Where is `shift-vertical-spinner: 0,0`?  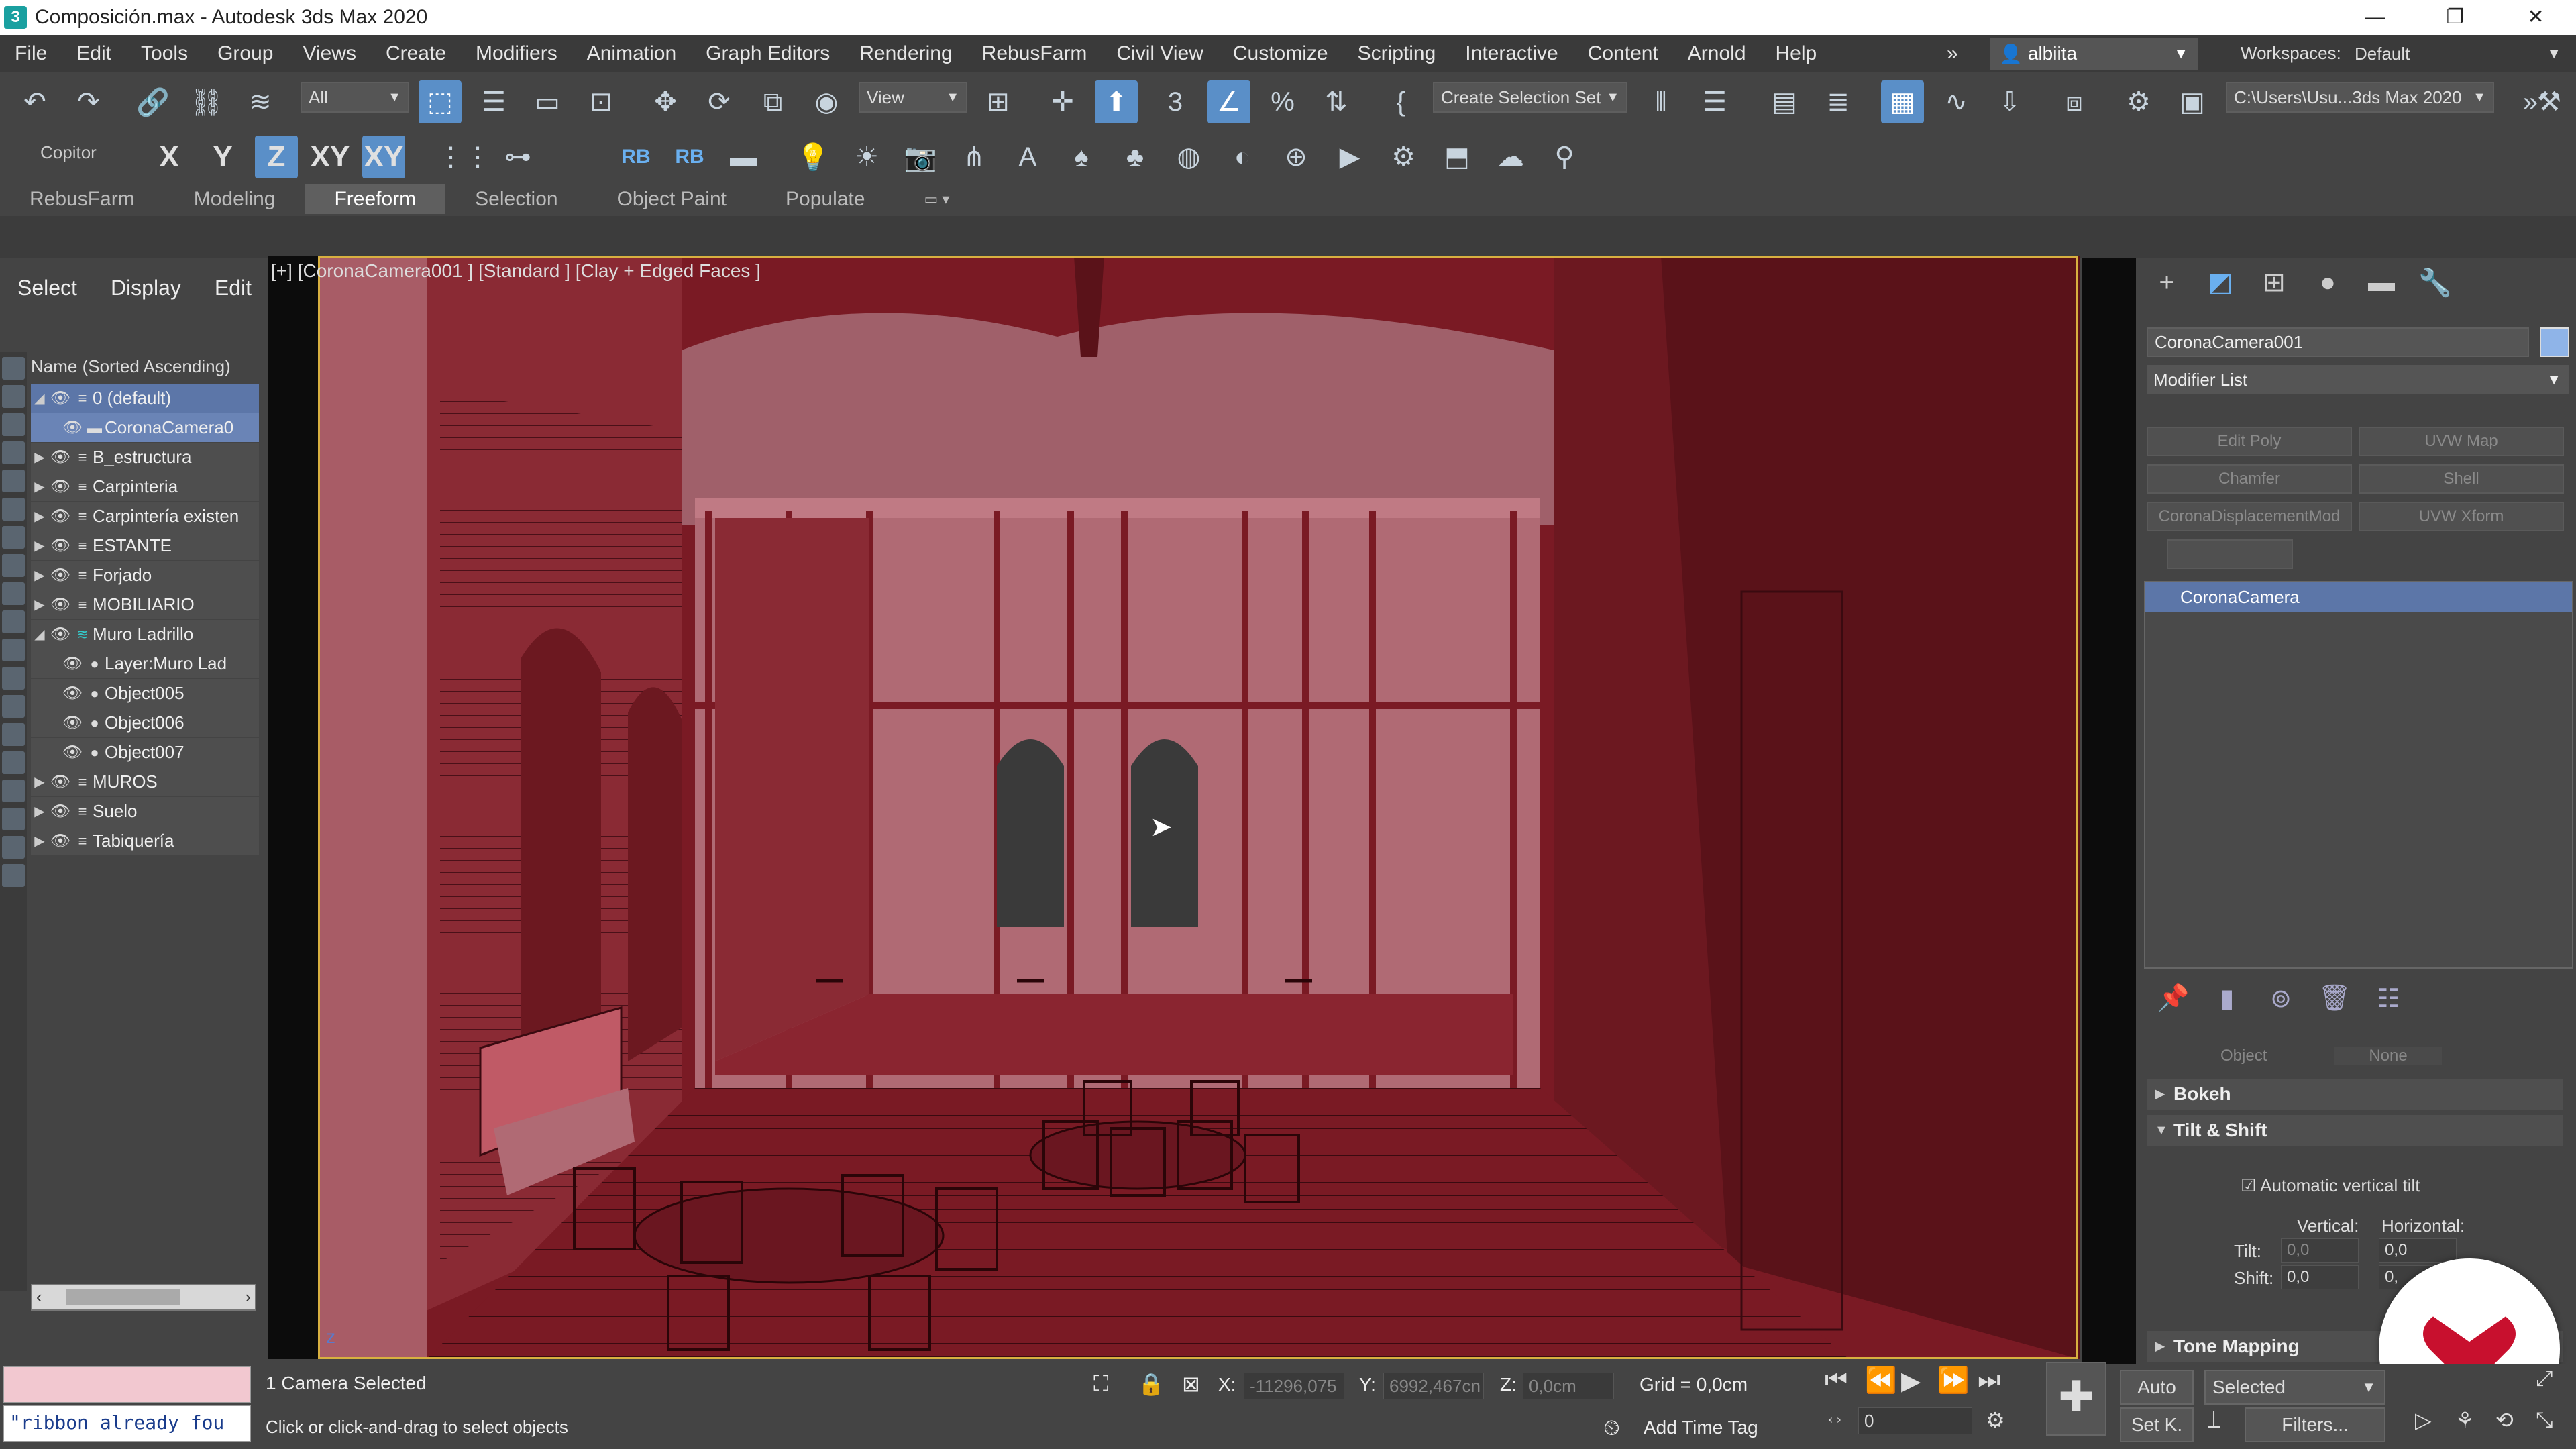 shift-vertical-spinner: 0,0 is located at coordinates (2320, 1277).